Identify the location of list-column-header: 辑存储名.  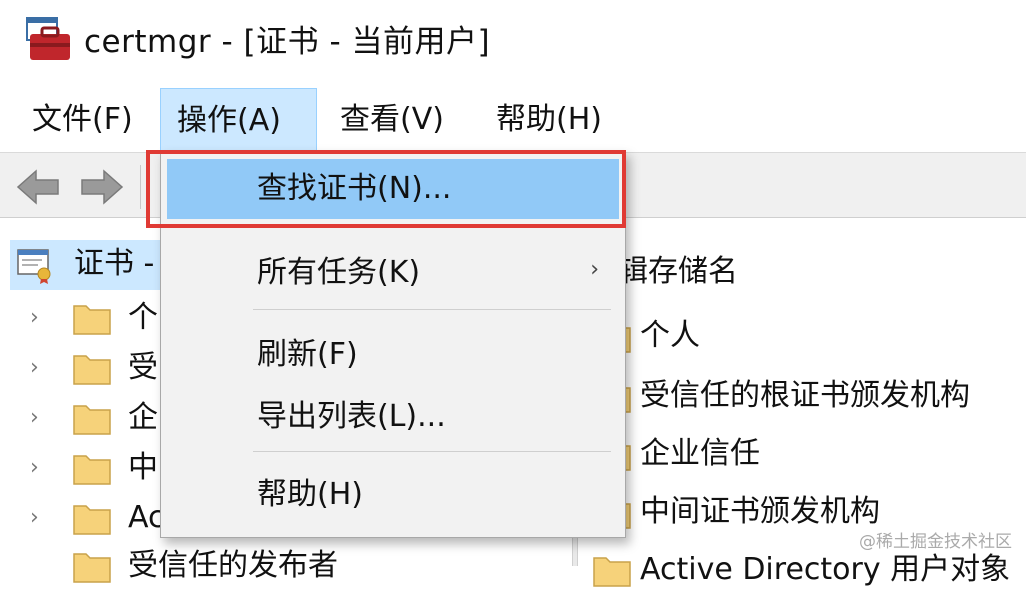
(678, 272).